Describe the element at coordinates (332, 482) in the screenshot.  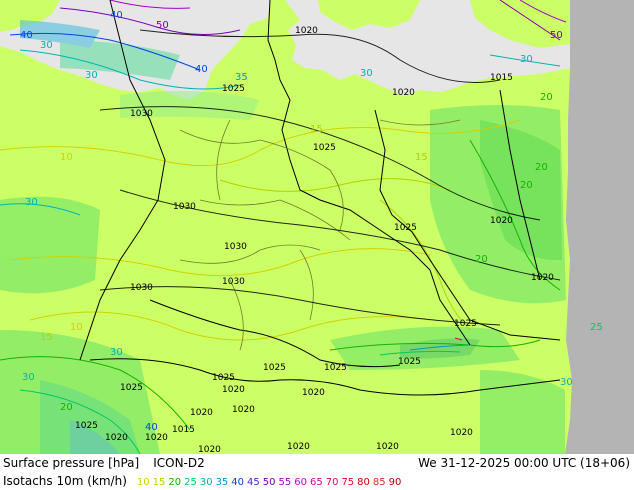
I see `scale-value: 70` at that location.